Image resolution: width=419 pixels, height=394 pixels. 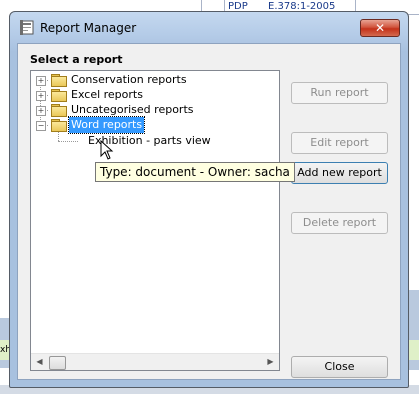 I want to click on close-icon: ✕, so click(x=380, y=28).